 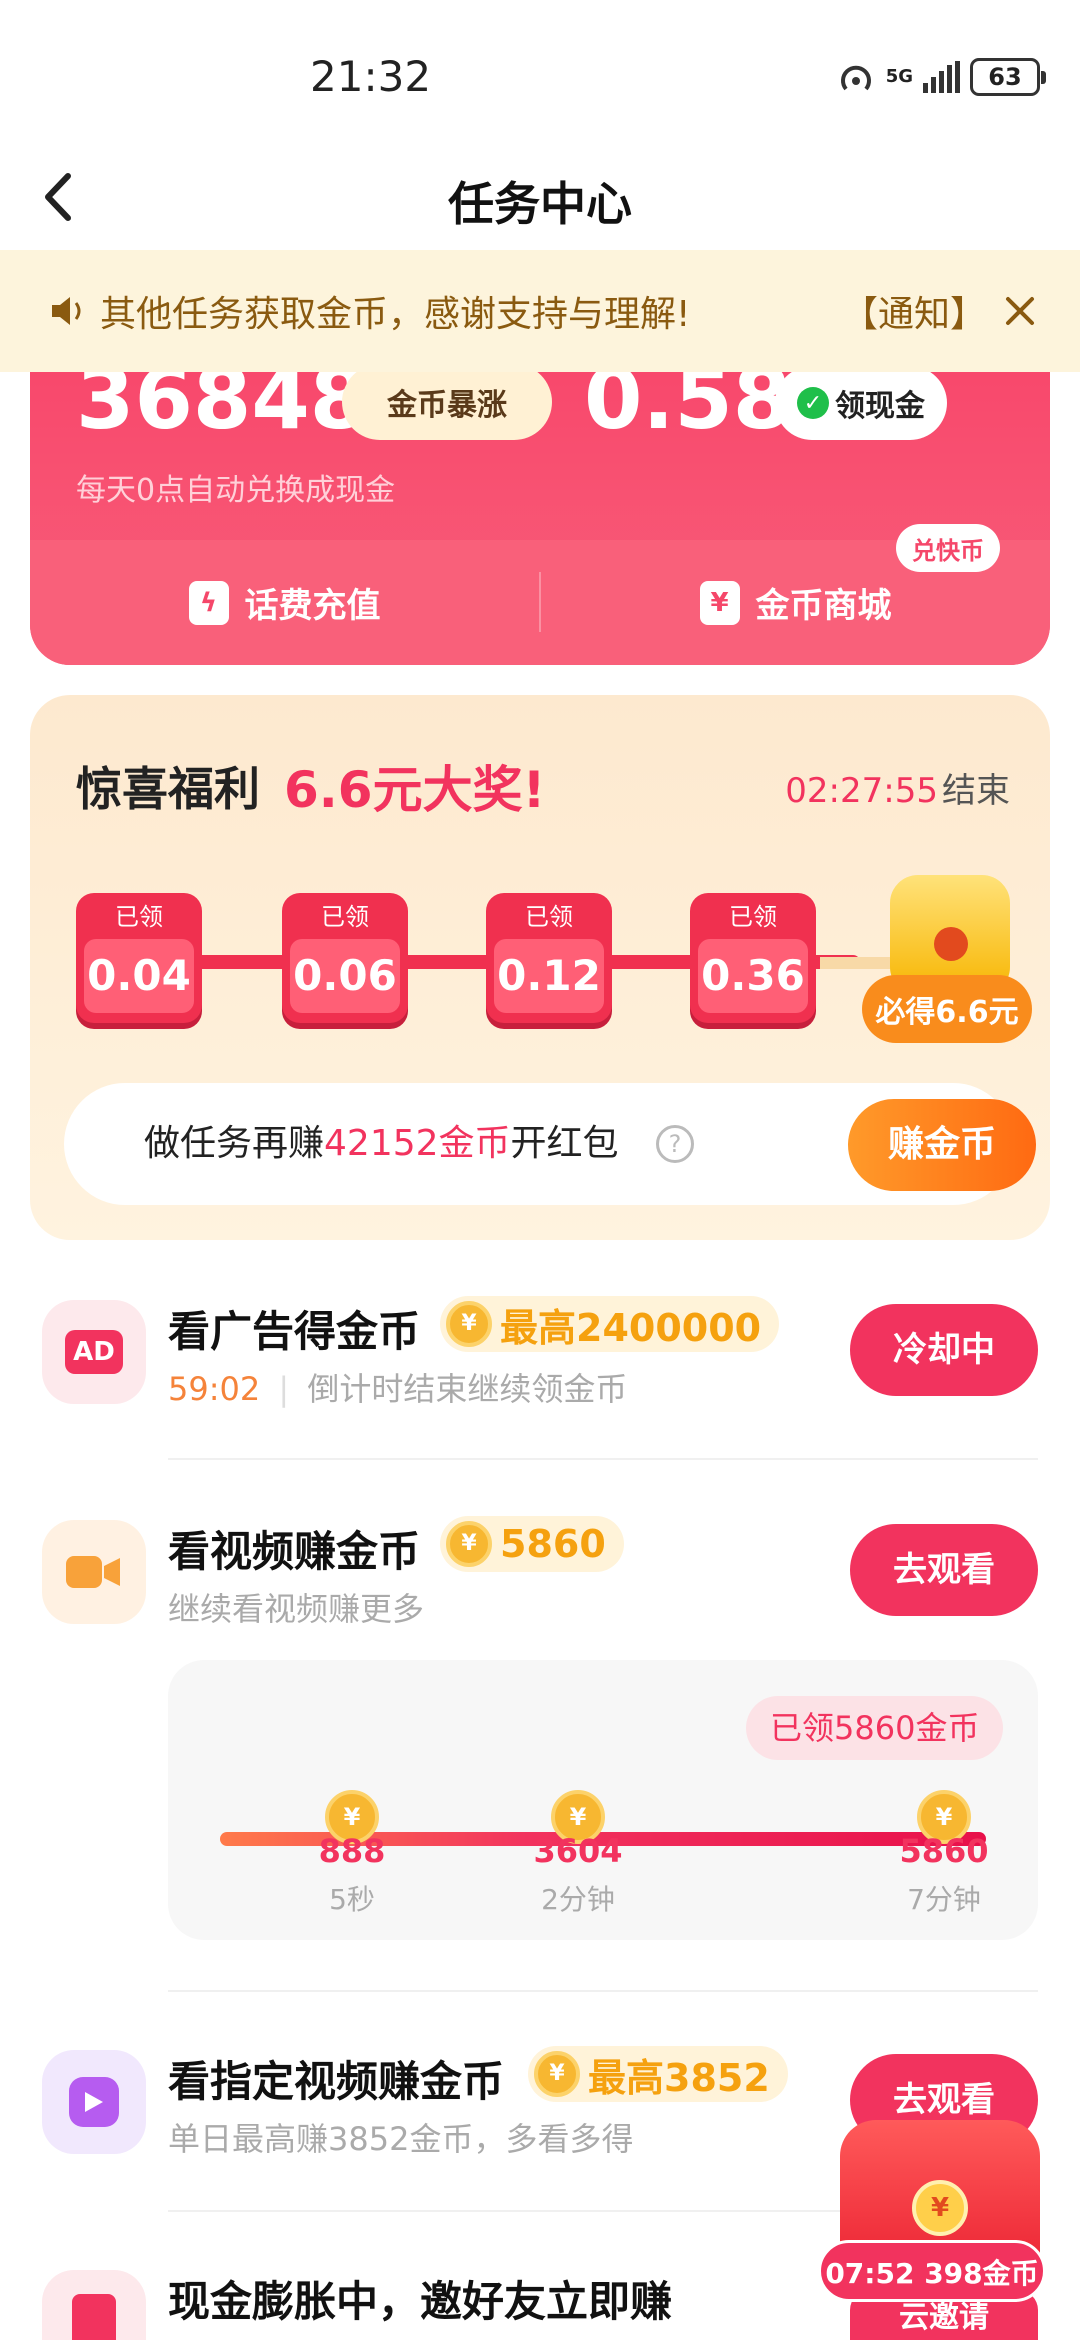 I want to click on hotspot-icon, so click(x=855, y=78).